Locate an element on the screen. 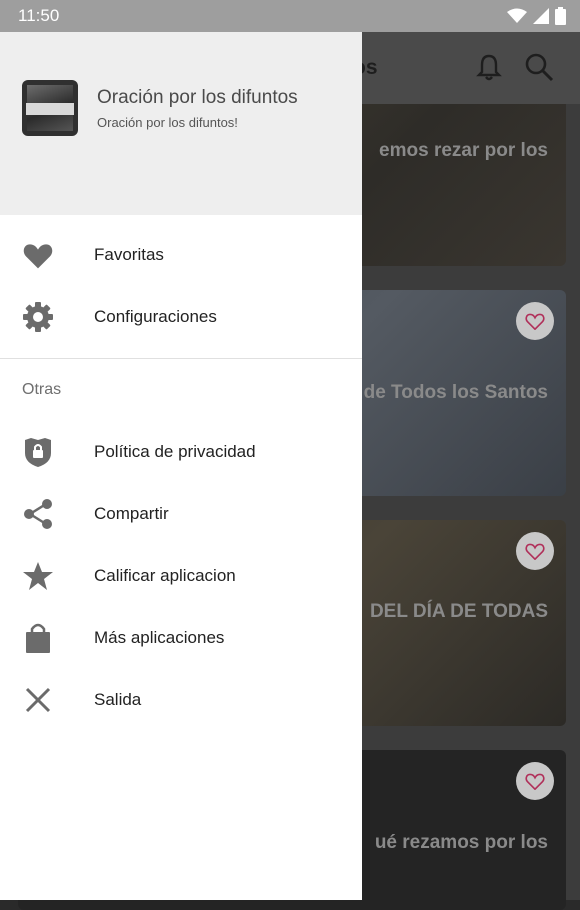 Image resolution: width=580 pixels, height=910 pixels. menu-item-configuraciones: Configuraciones is located at coordinates (181, 317).